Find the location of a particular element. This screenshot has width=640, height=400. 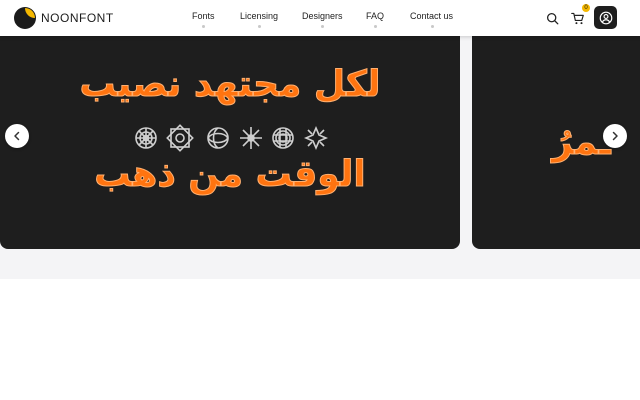

nav-item-label: Contact us is located at coordinates (432, 16).